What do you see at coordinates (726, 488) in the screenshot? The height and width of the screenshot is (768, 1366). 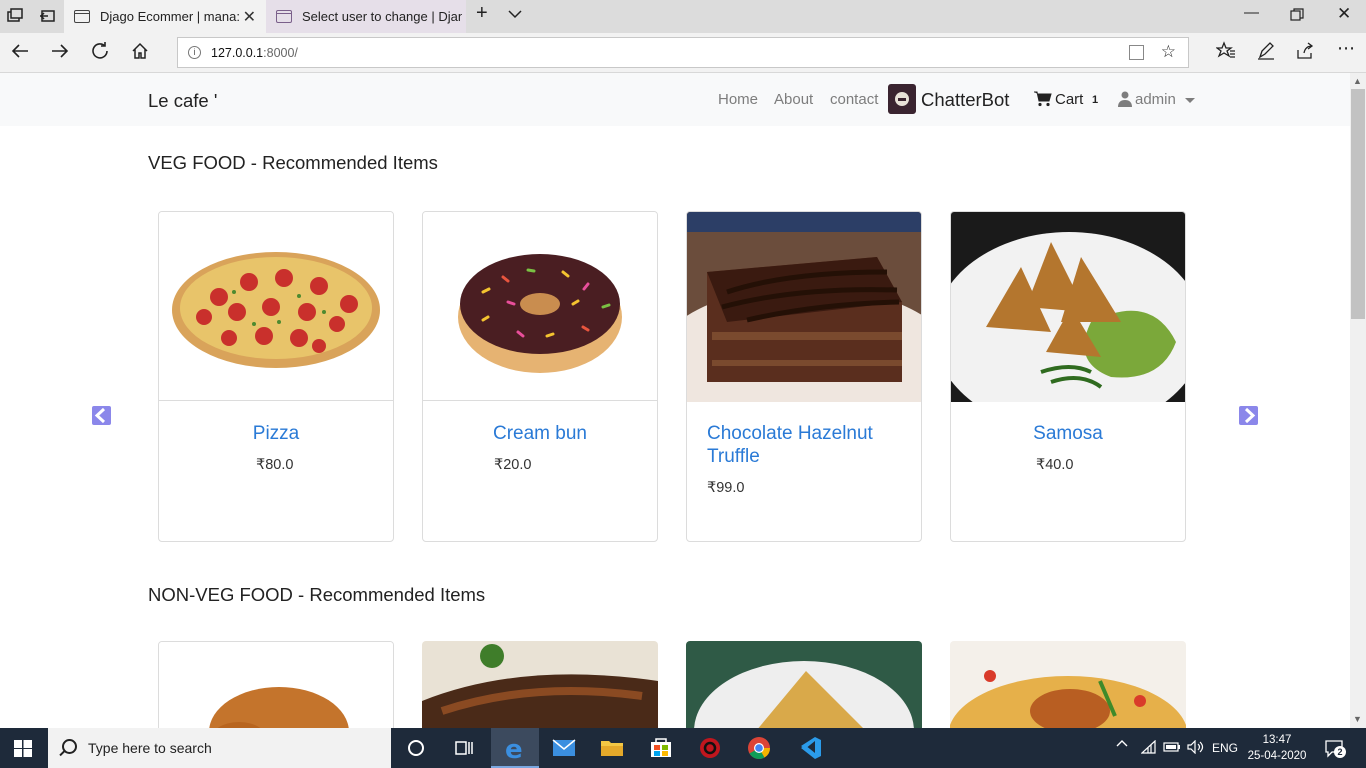 I see `product-price: ₹99.0` at bounding box center [726, 488].